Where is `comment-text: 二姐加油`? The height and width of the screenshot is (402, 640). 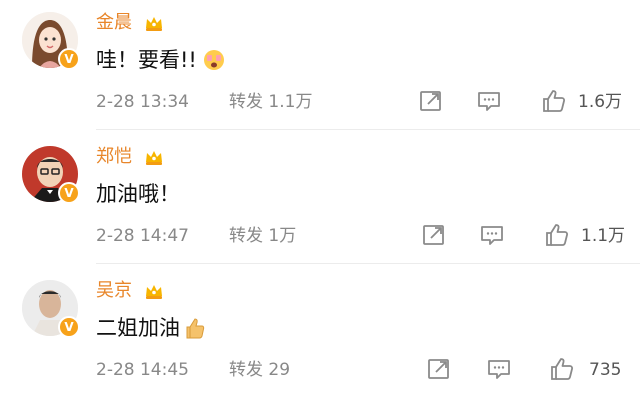 comment-text: 二姐加油 is located at coordinates (151, 328).